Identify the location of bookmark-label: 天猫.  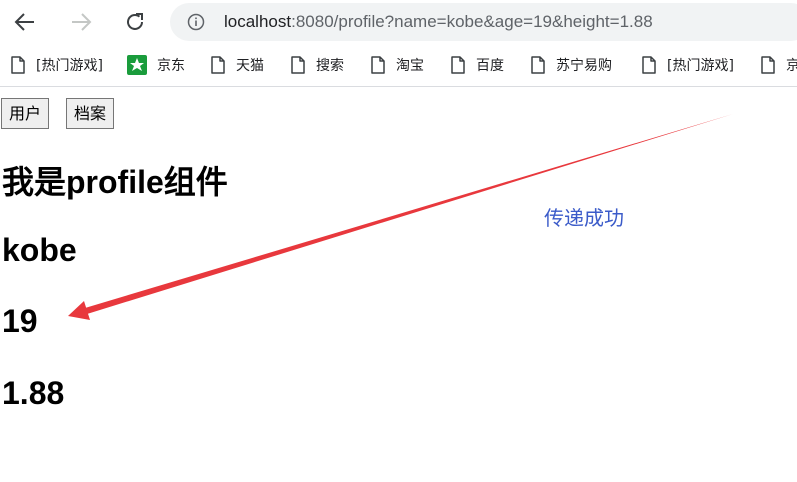
(250, 66).